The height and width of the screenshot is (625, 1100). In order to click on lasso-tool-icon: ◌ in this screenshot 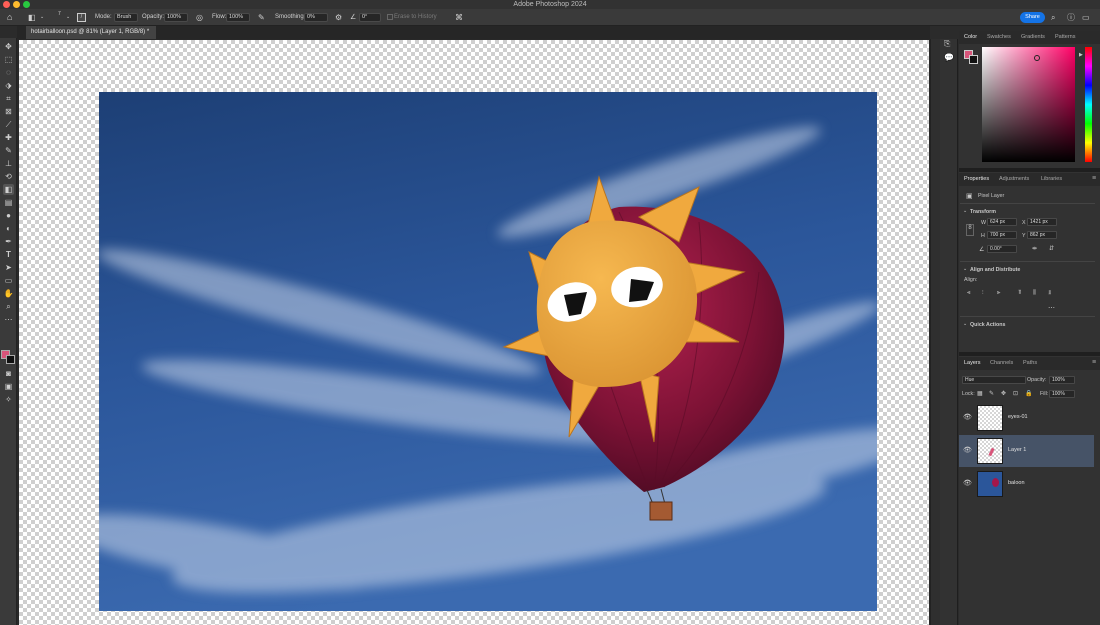, I will do `click(8, 72)`.